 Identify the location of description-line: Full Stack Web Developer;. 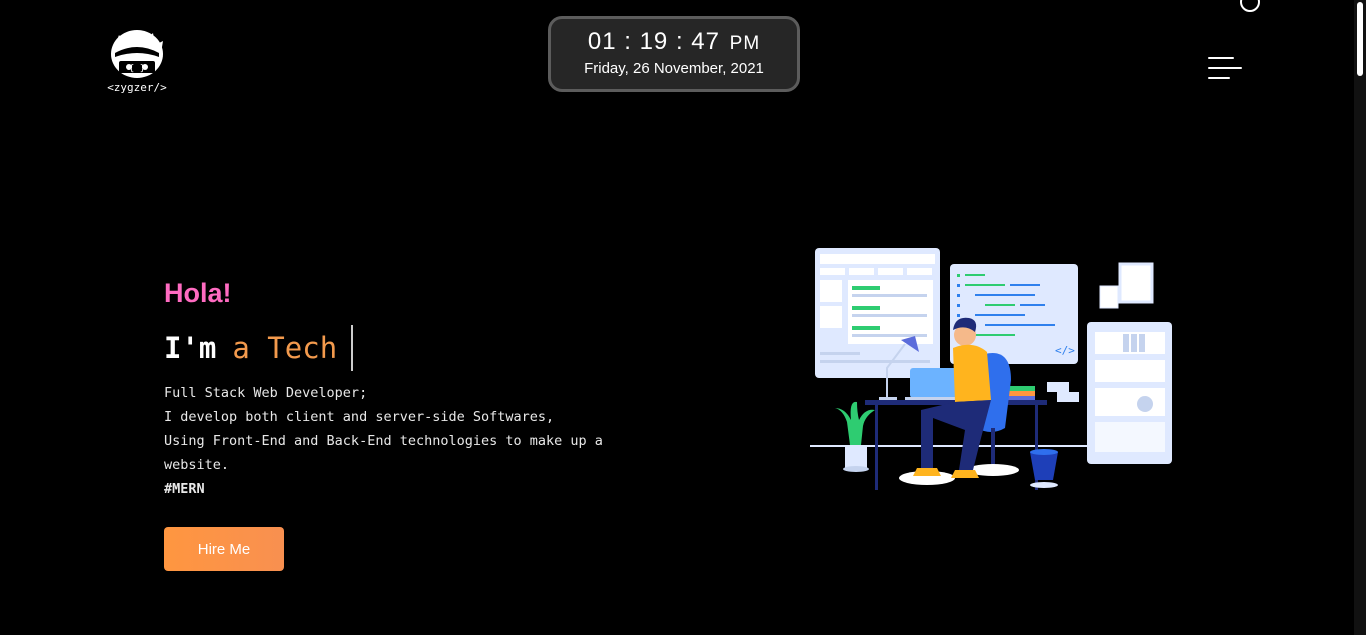
(266, 393).